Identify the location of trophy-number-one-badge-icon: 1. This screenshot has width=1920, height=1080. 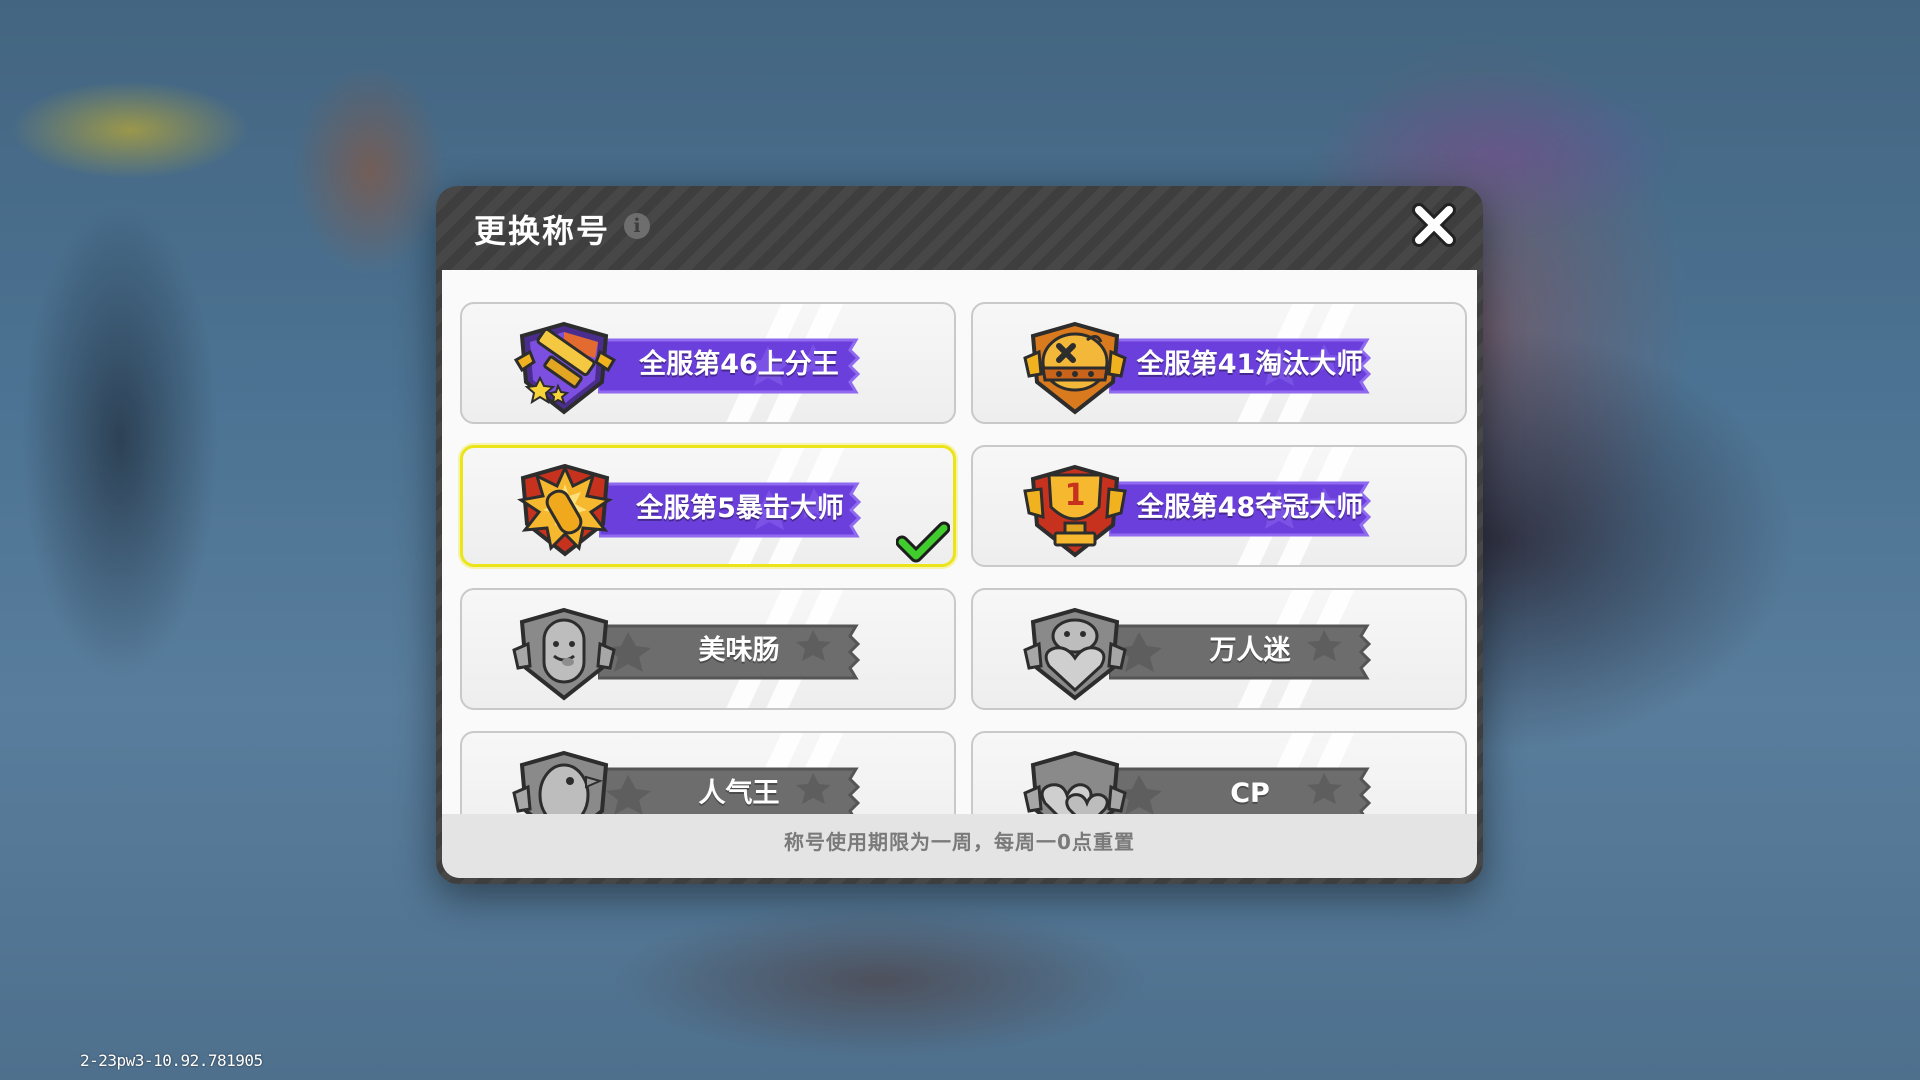
(1075, 511).